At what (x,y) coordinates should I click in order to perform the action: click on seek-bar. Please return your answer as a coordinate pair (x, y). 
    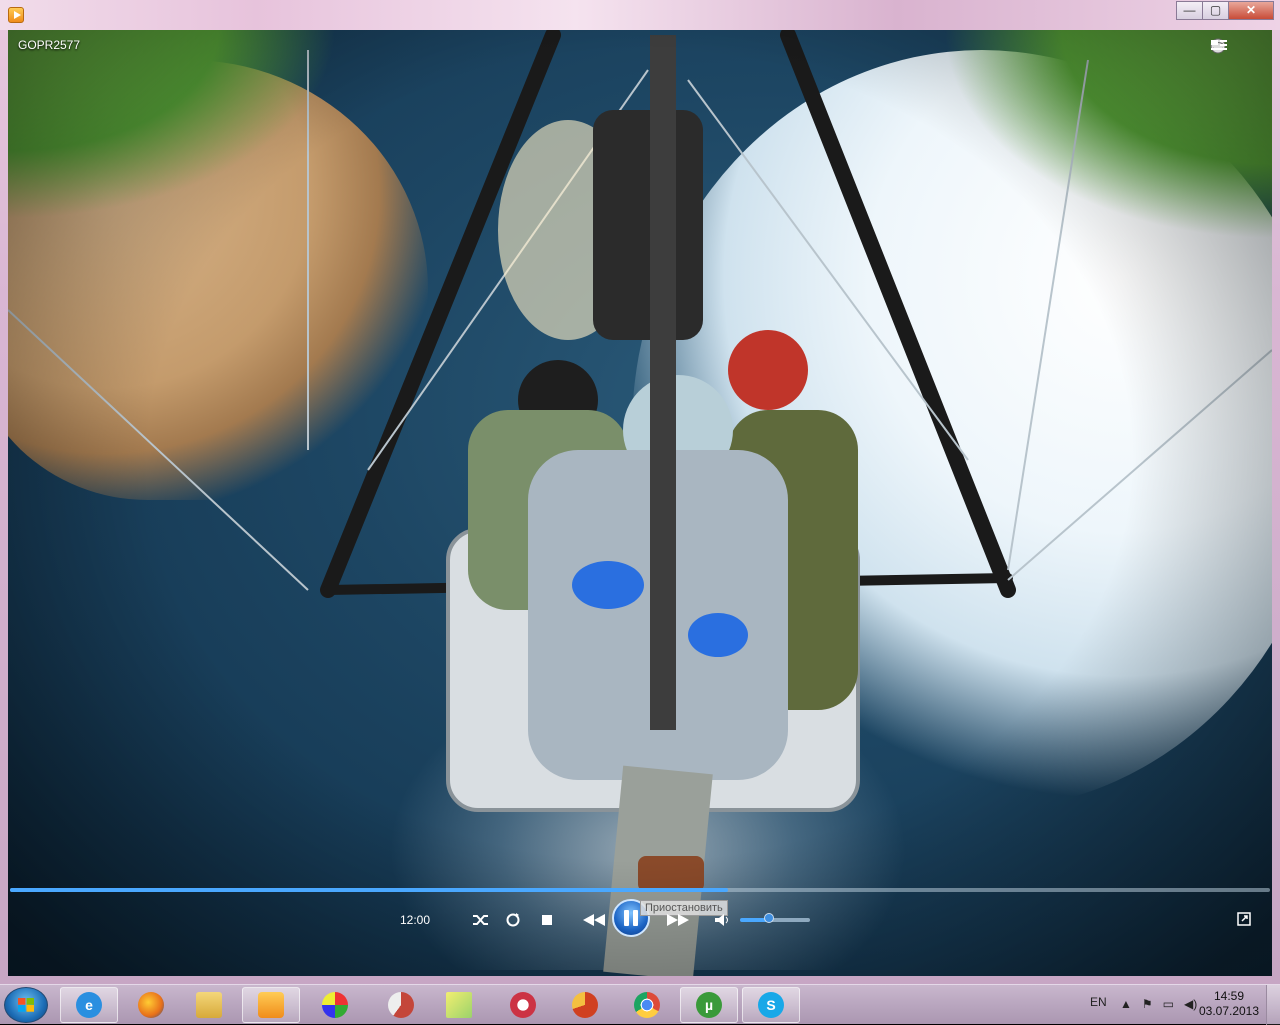
    Looking at the image, I should click on (640, 890).